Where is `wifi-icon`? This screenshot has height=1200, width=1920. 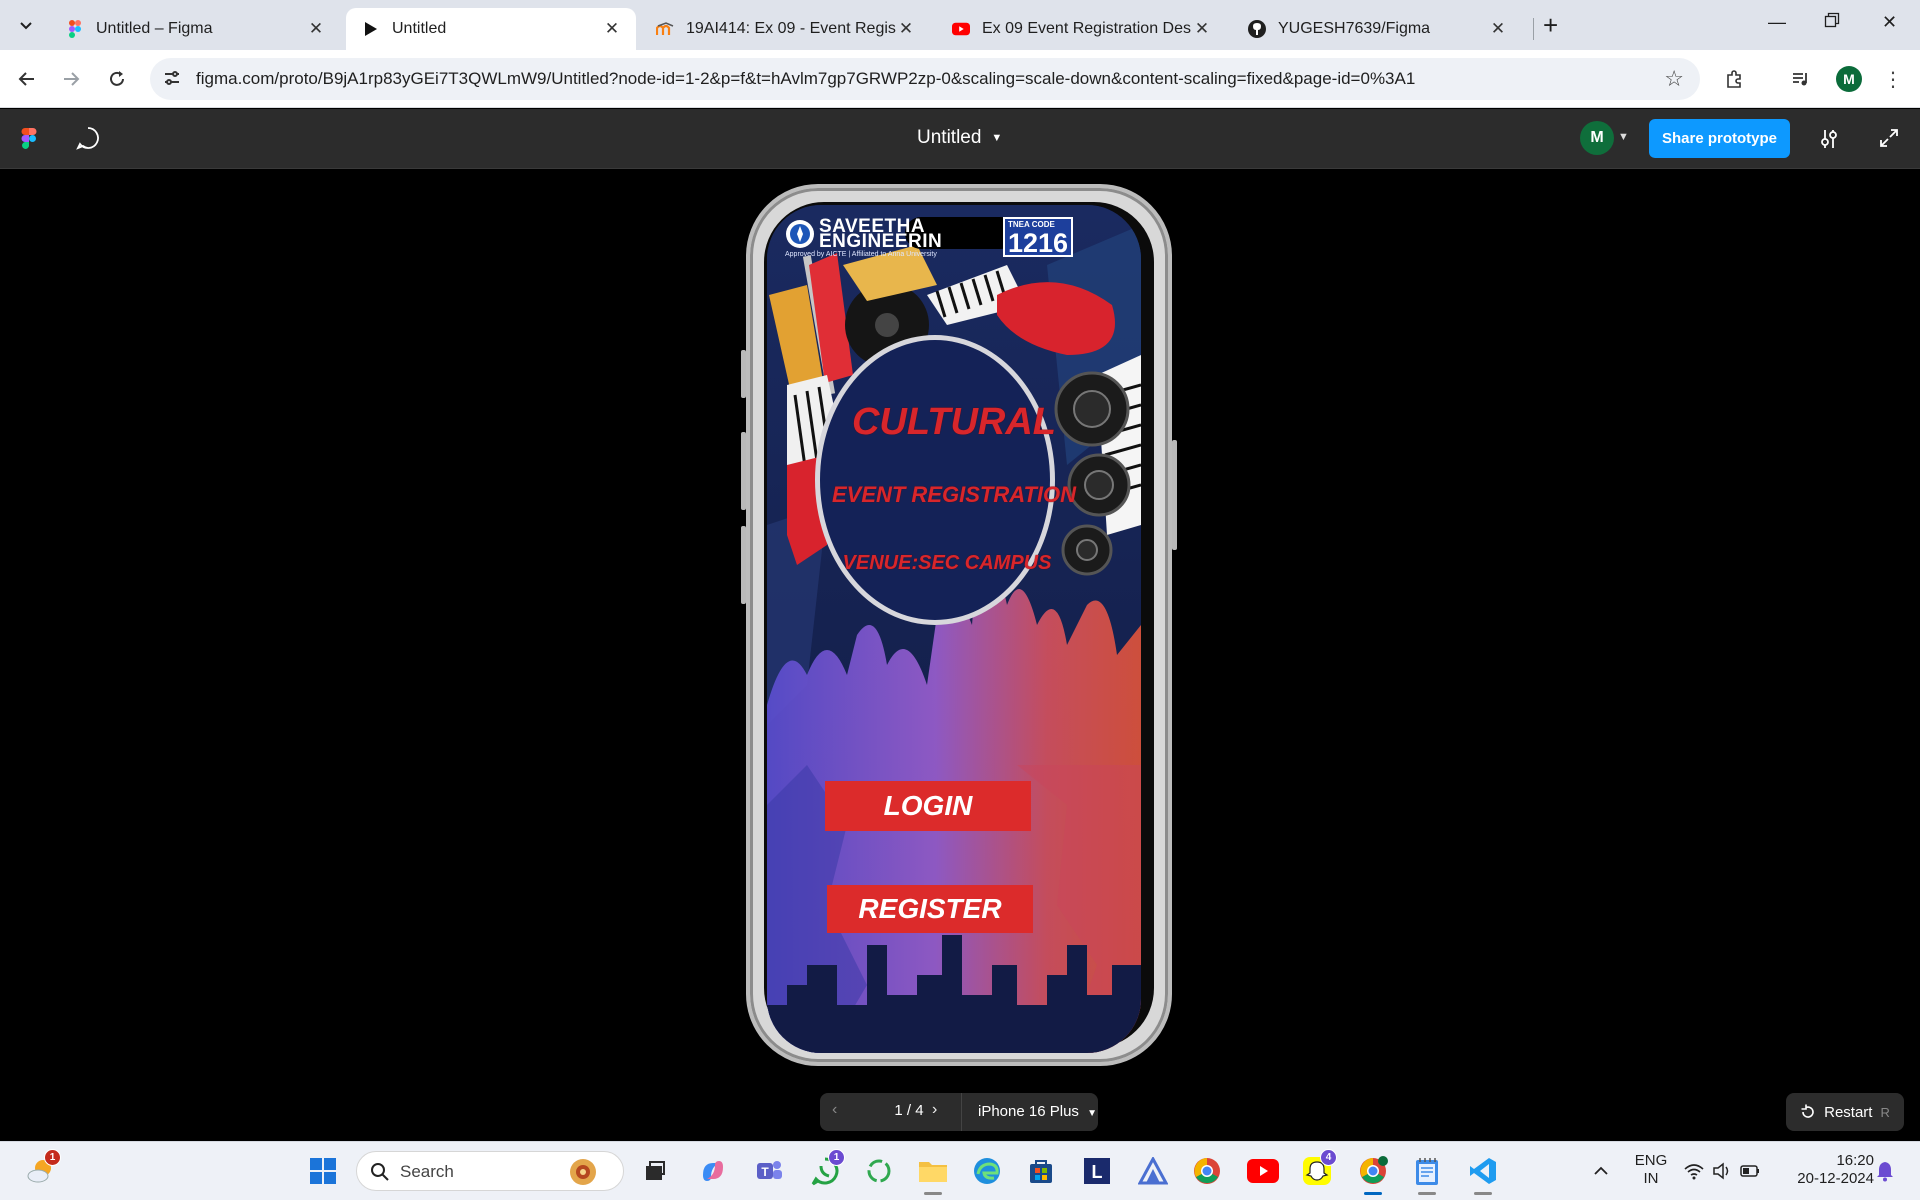 wifi-icon is located at coordinates (1694, 1172).